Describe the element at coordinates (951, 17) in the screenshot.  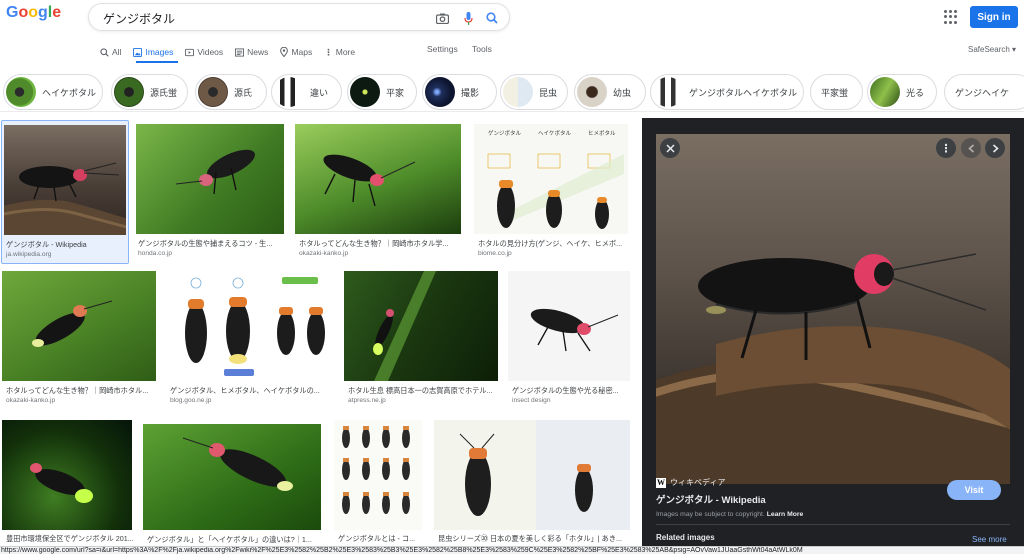
I see `apps-grid-icon` at that location.